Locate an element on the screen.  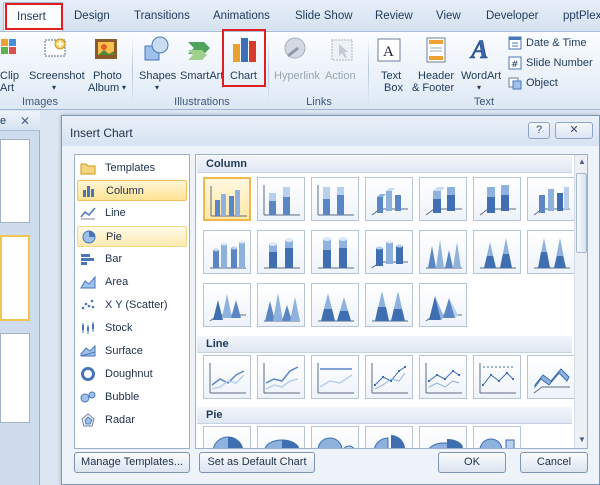
stacked-cone-thumb is located at coordinates (497, 252).